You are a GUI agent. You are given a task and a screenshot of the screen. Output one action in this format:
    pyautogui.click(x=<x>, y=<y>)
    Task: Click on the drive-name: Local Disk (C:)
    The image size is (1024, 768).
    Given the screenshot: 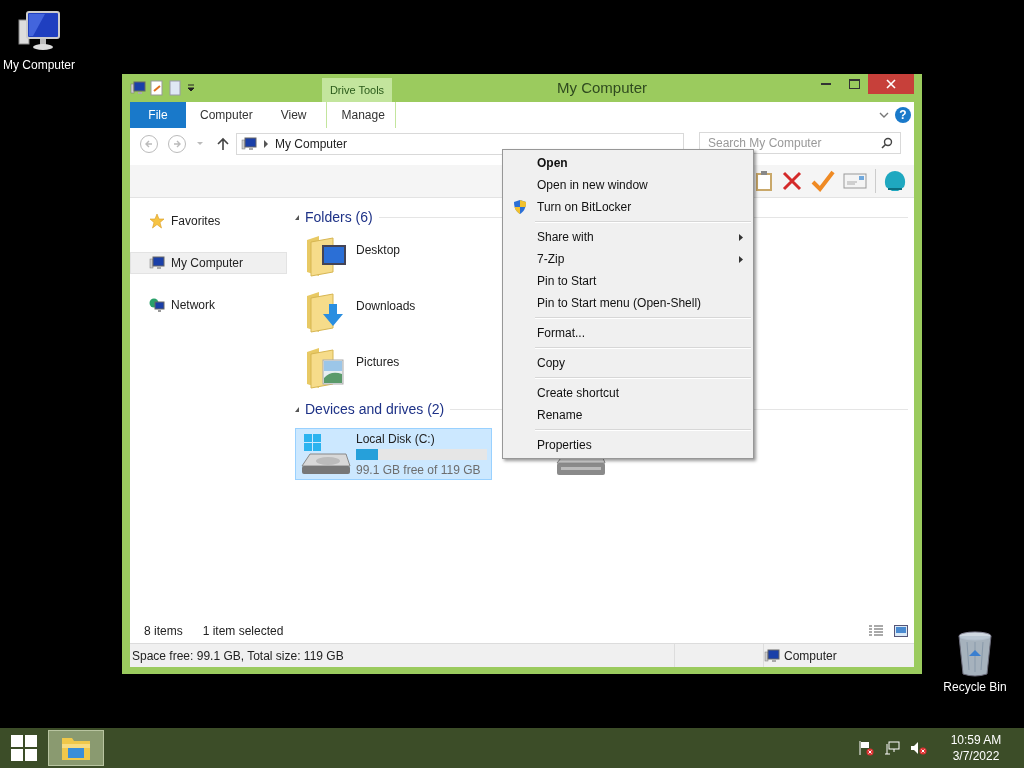 What is the action you would take?
    pyautogui.click(x=396, y=438)
    